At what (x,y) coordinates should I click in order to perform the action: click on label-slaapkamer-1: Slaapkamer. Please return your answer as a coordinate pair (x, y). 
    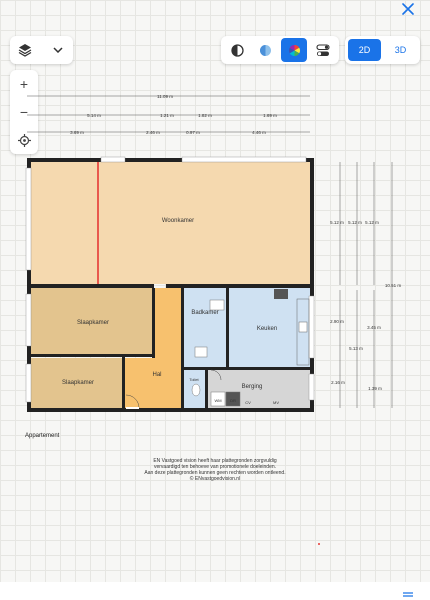
    Looking at the image, I should click on (93, 323).